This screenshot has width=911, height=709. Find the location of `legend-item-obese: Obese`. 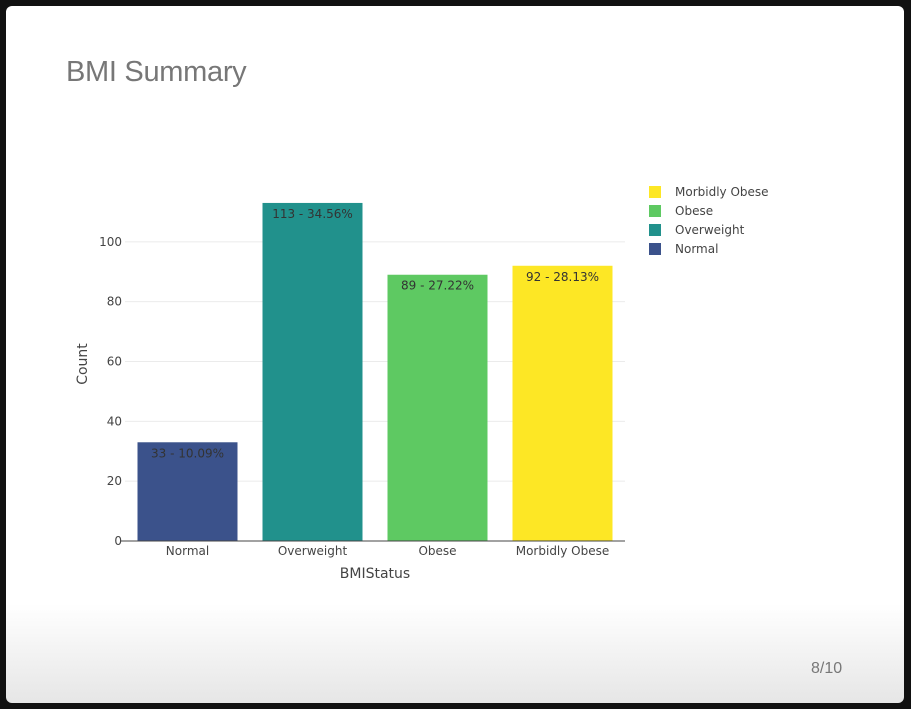

legend-item-obese: Obese is located at coordinates (709, 210).